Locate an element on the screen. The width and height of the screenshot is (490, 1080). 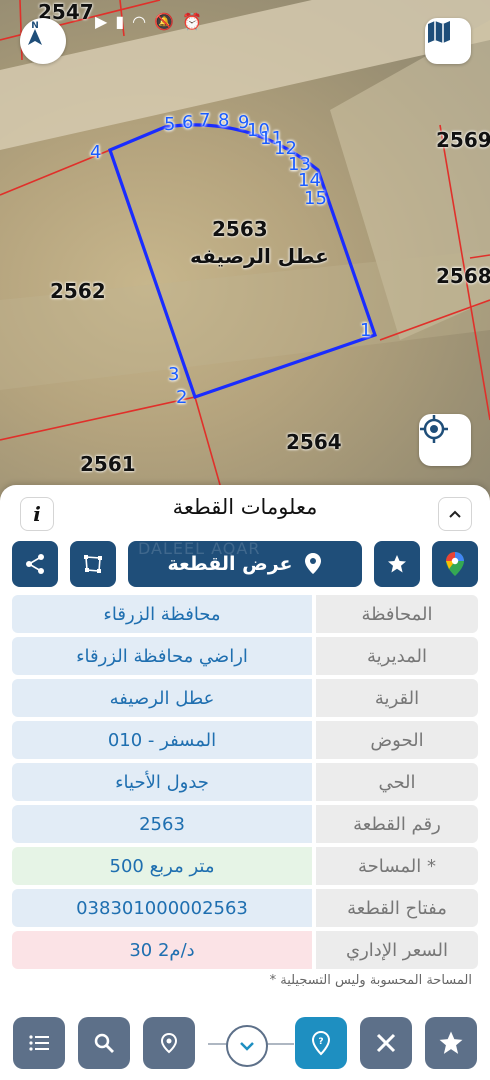
vertex-label: 15 is located at coordinates (315, 198).